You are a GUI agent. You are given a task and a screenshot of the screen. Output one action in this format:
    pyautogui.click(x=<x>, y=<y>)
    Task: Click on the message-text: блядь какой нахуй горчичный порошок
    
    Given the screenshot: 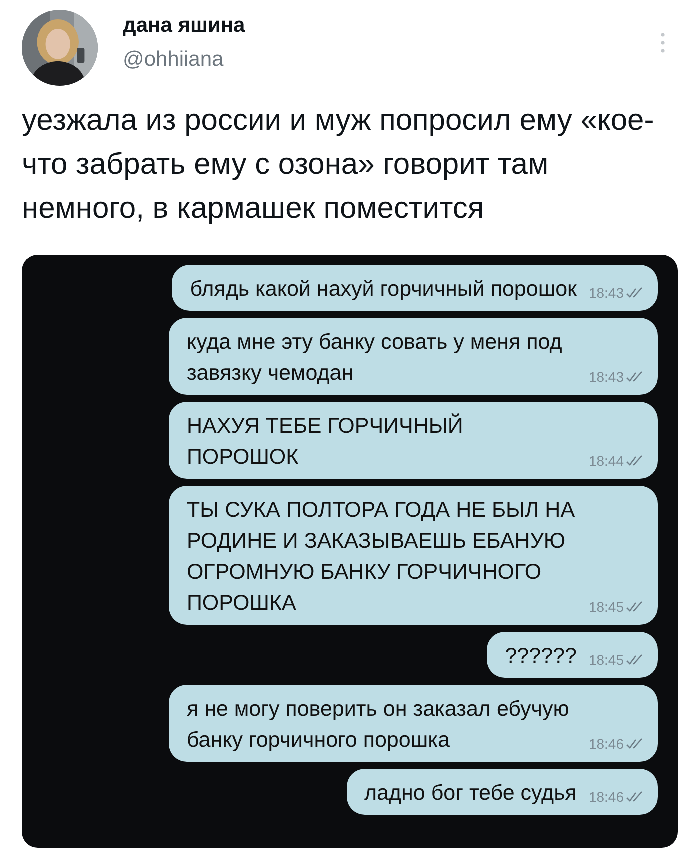 What is the action you would take?
    pyautogui.click(x=383, y=289)
    